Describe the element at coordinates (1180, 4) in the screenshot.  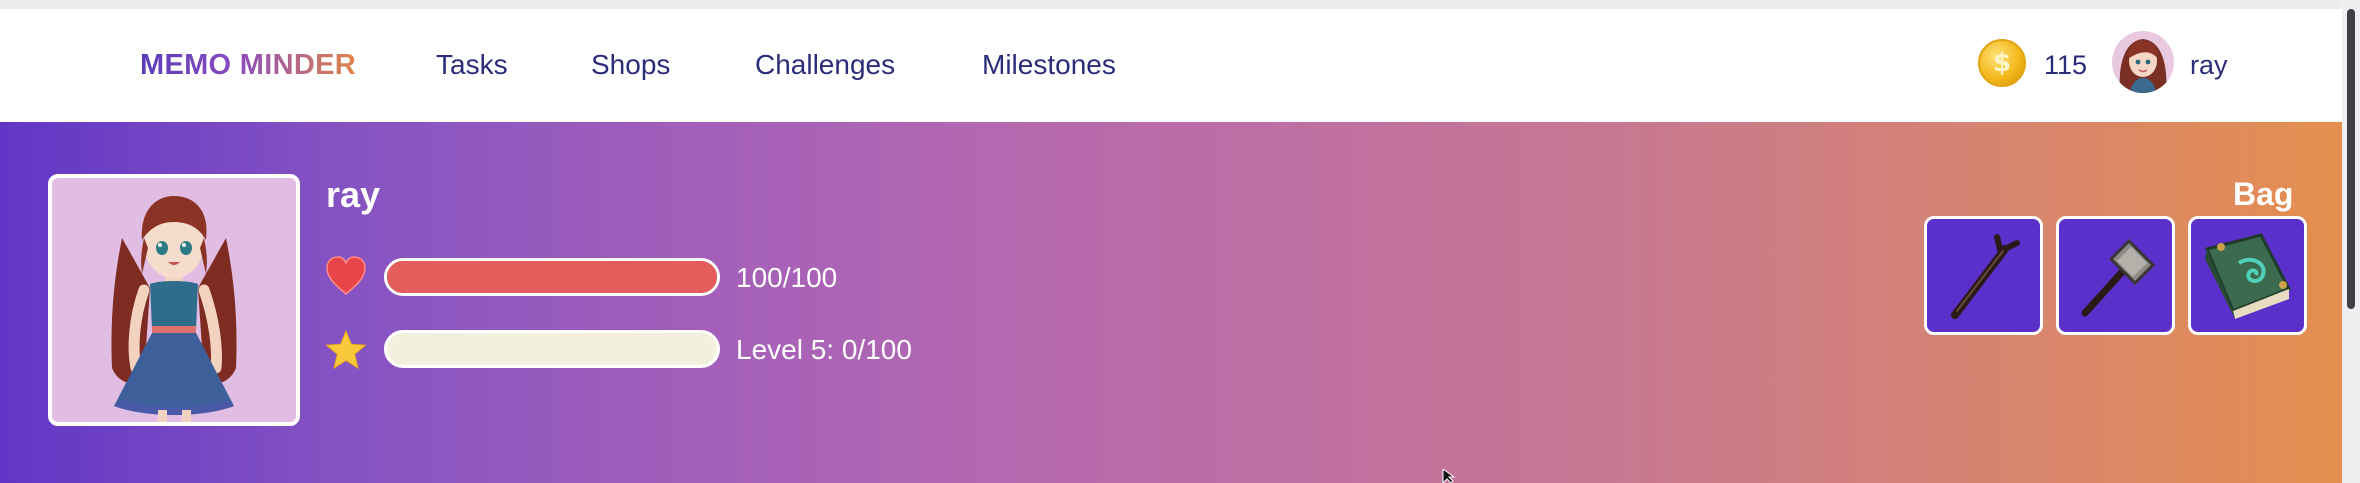
I see `window-top-strip` at that location.